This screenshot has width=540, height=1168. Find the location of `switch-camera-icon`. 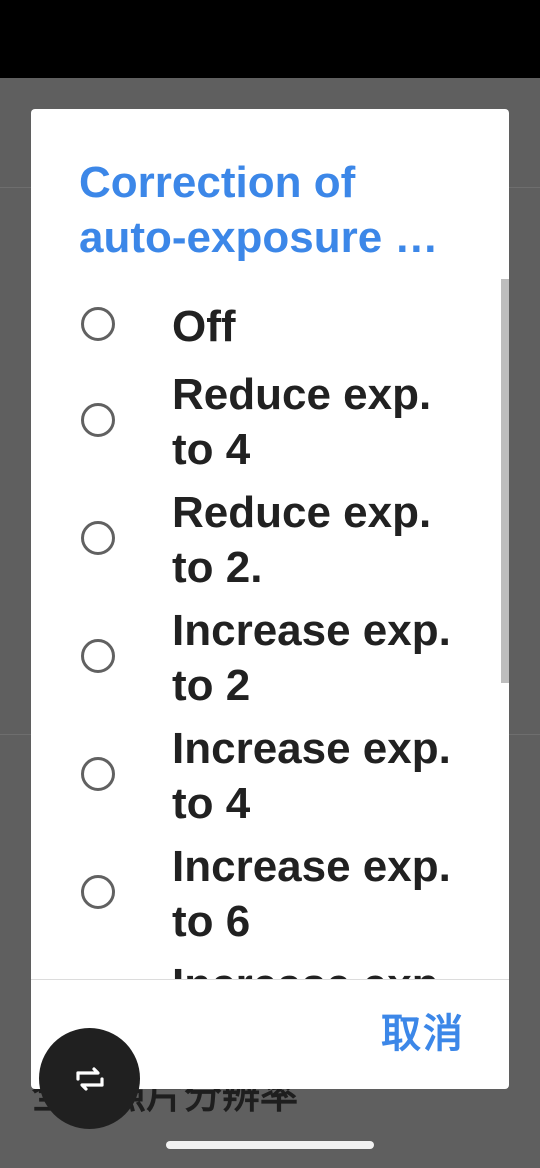

switch-camera-icon is located at coordinates (89, 1078).